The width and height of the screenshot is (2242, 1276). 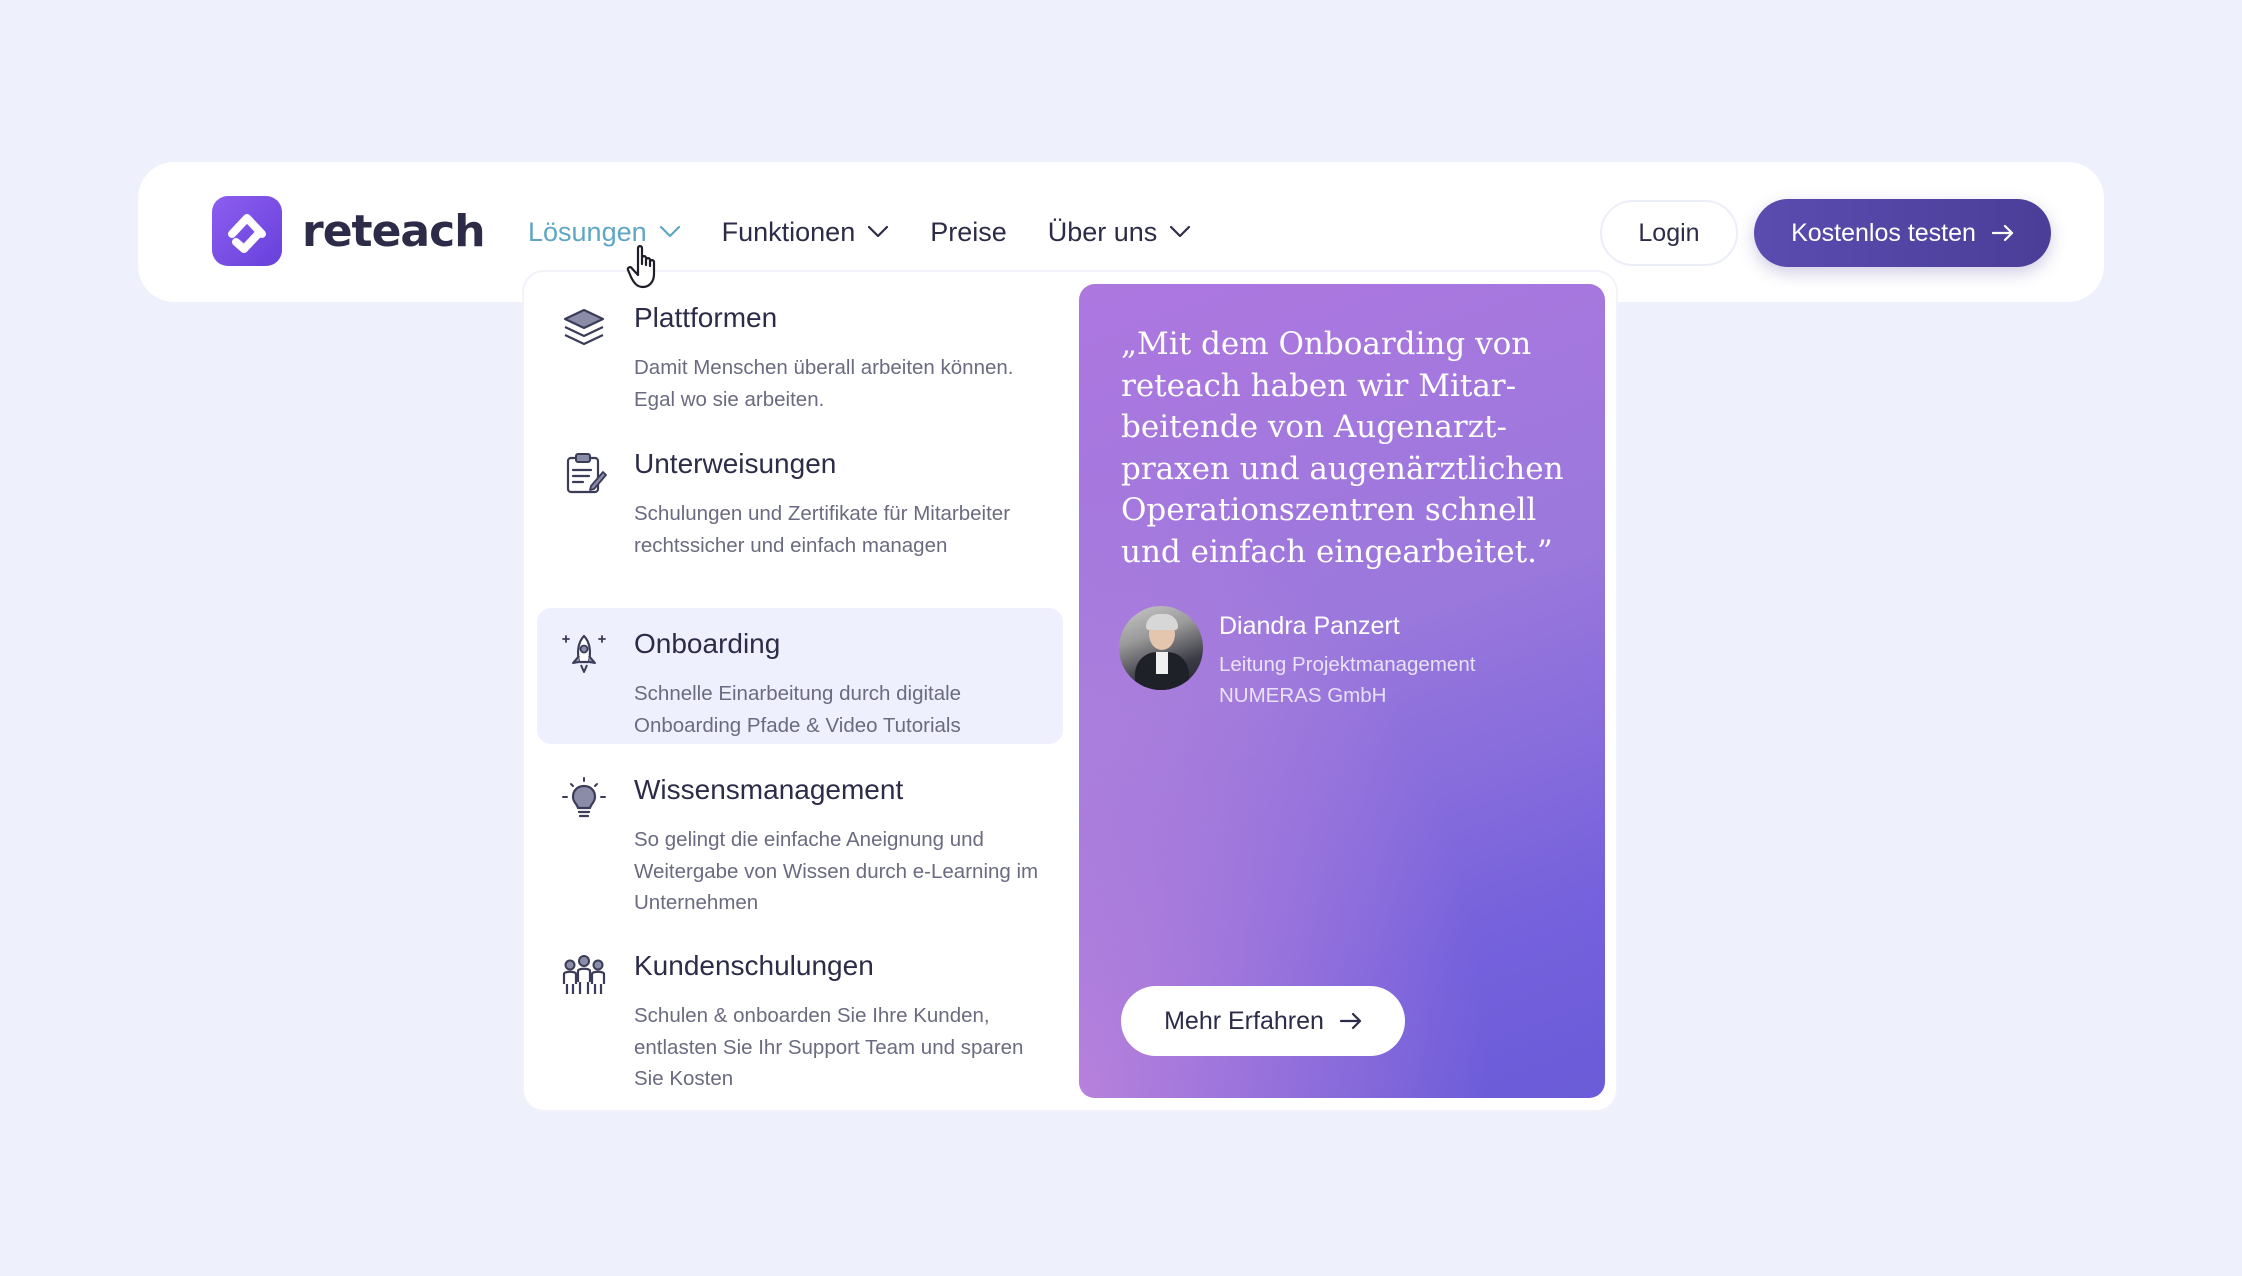 I want to click on nav-item-funktionen: Funktionen, so click(x=806, y=232).